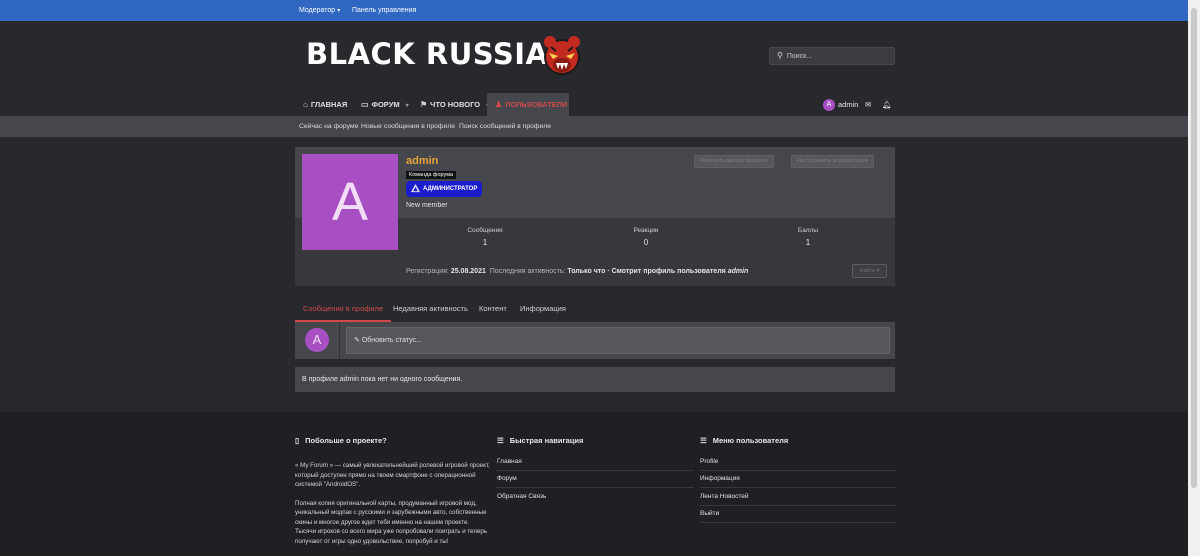 The width and height of the screenshot is (1200, 556). Describe the element at coordinates (424, 104) in the screenshot. I see `flag-icon: ⚑` at that location.